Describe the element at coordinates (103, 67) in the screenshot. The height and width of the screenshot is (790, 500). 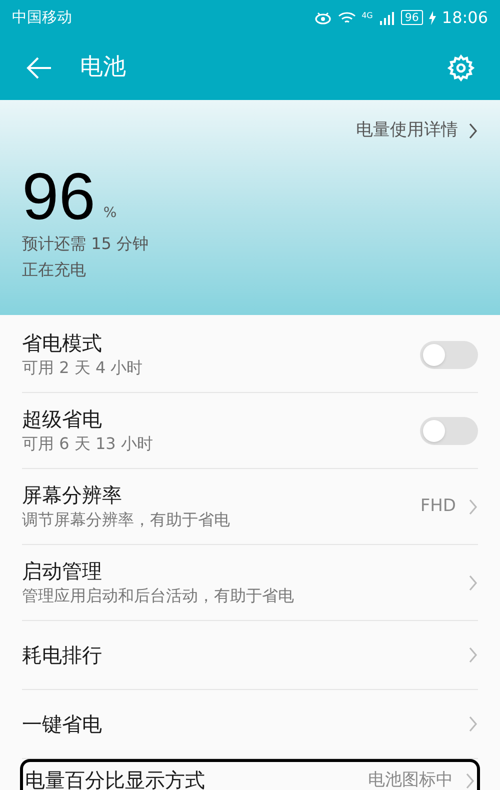
I see `page-title: 电池` at that location.